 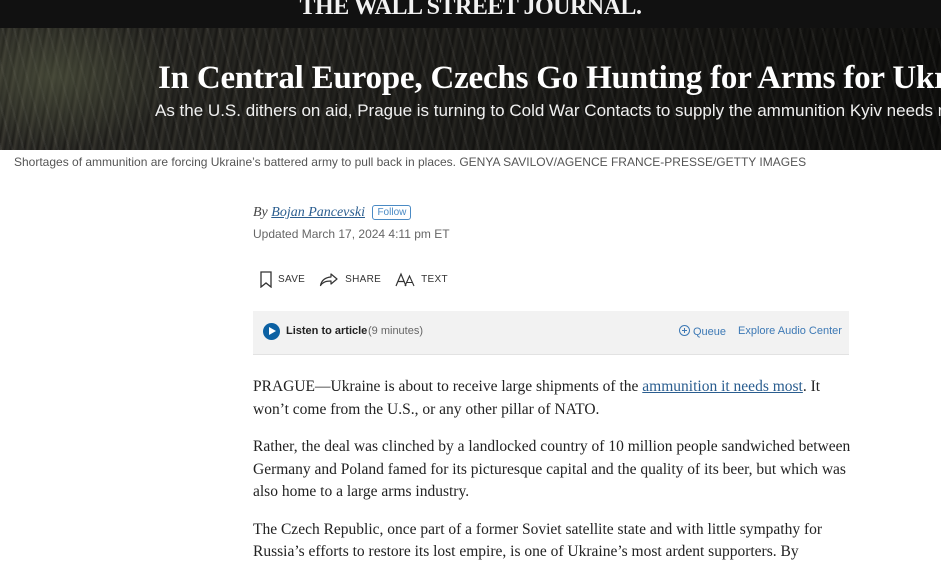 What do you see at coordinates (790, 331) in the screenshot?
I see `explore-audio-center-link: Explore Audio Center` at bounding box center [790, 331].